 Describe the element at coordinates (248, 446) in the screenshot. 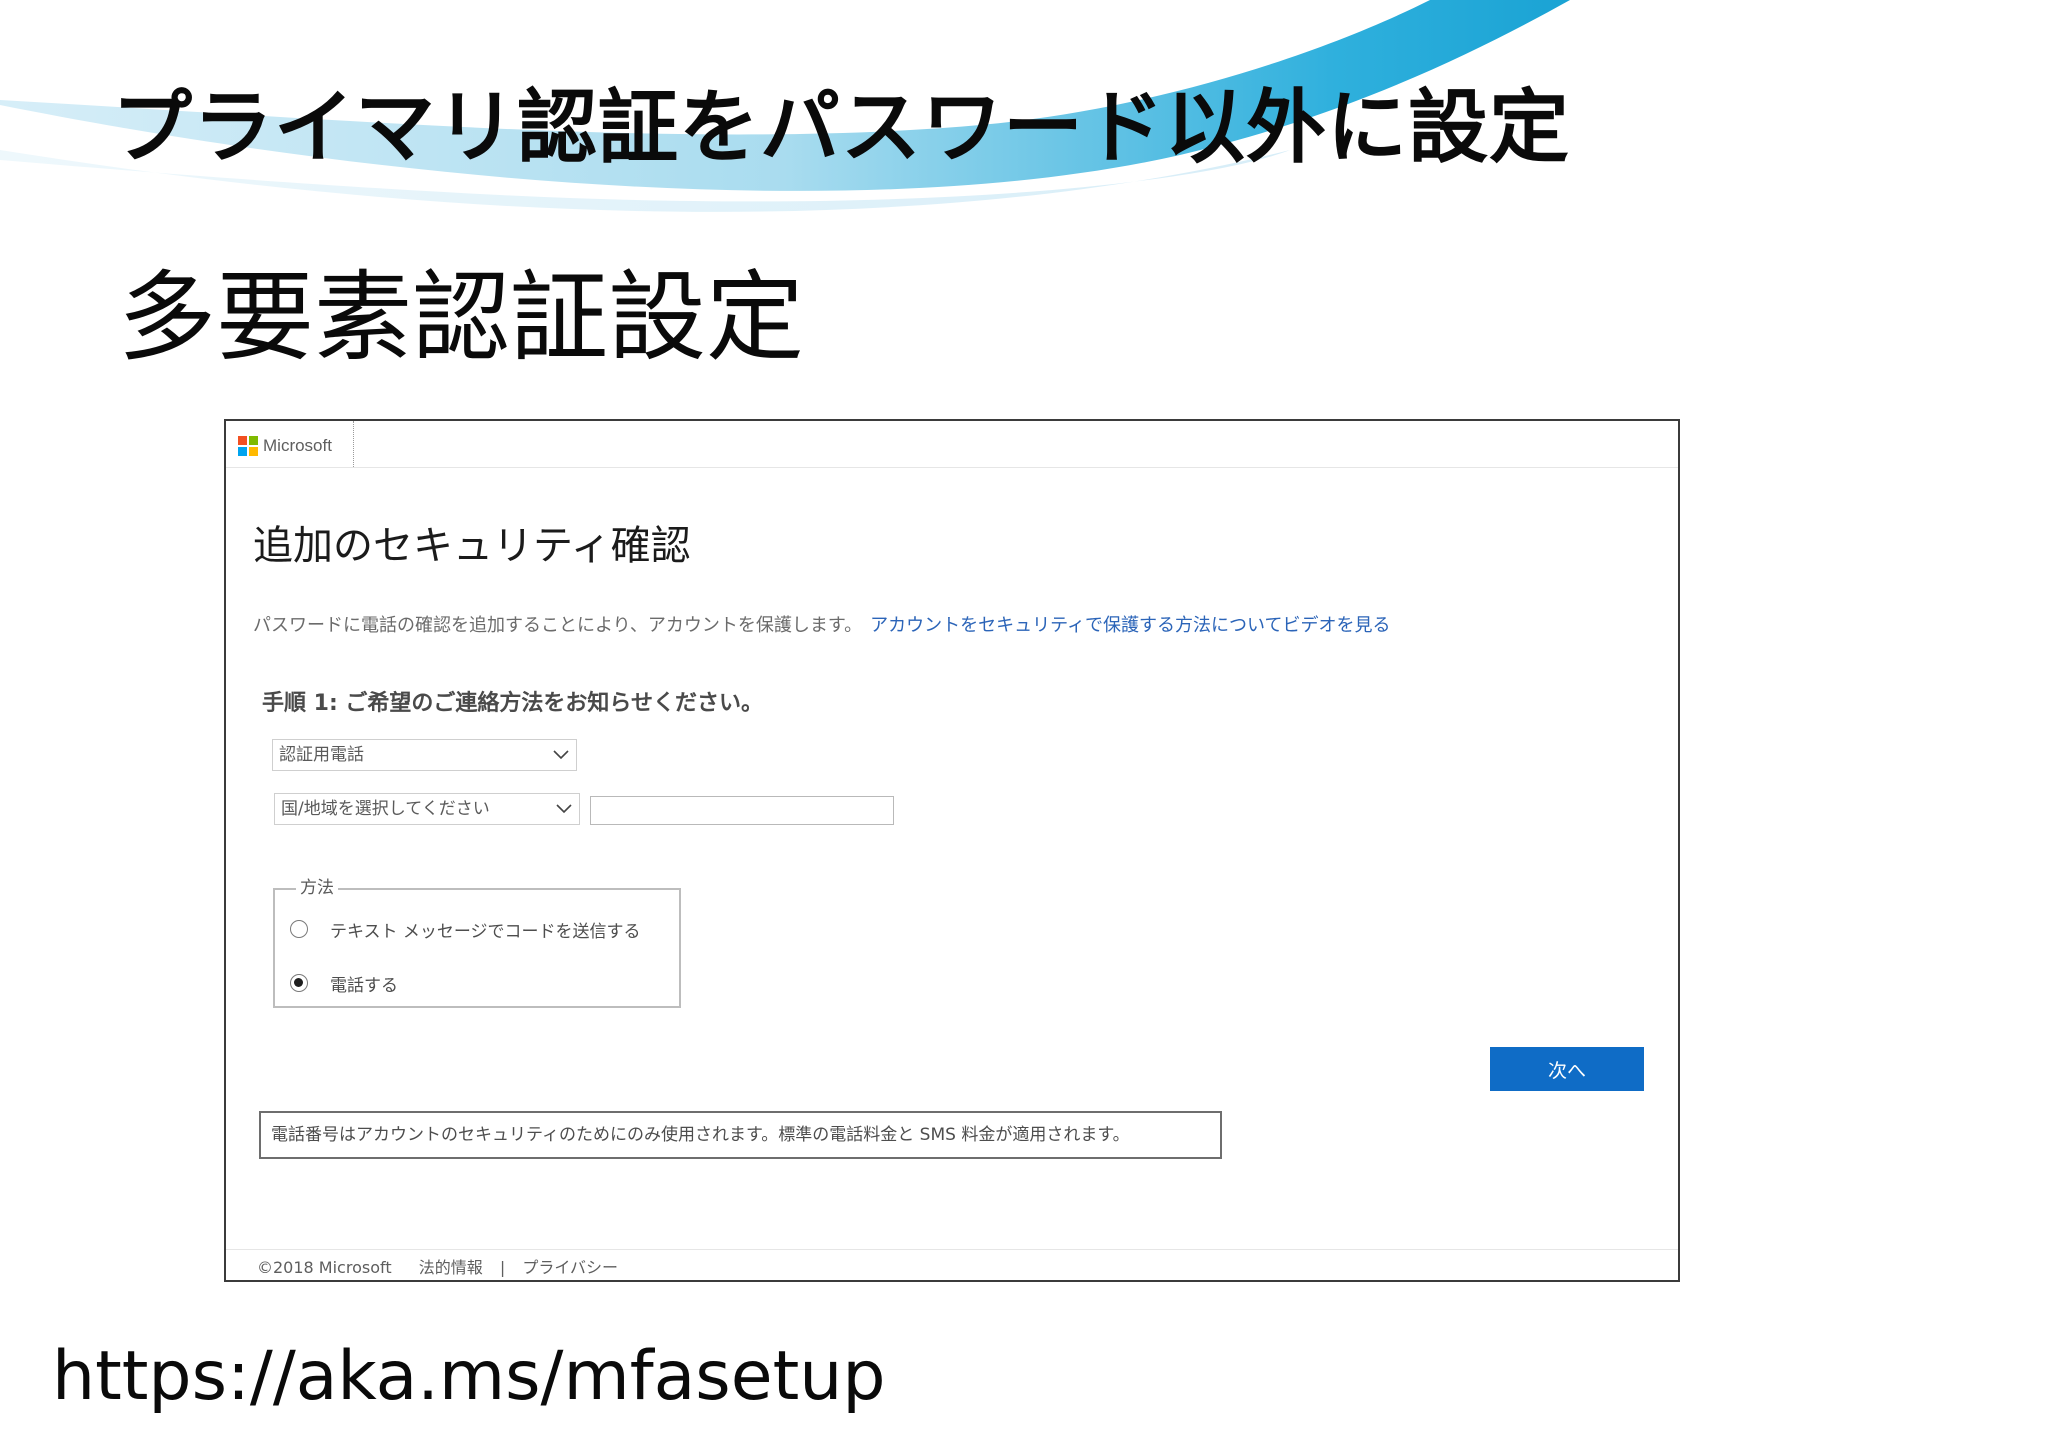

I see `microsoft-logo-icon` at that location.